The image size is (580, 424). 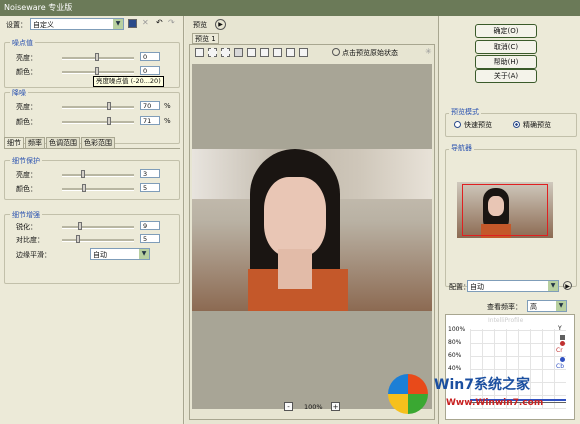 What do you see at coordinates (559, 350) in the screenshot?
I see `channel-cr-label: Cr` at bounding box center [559, 350].